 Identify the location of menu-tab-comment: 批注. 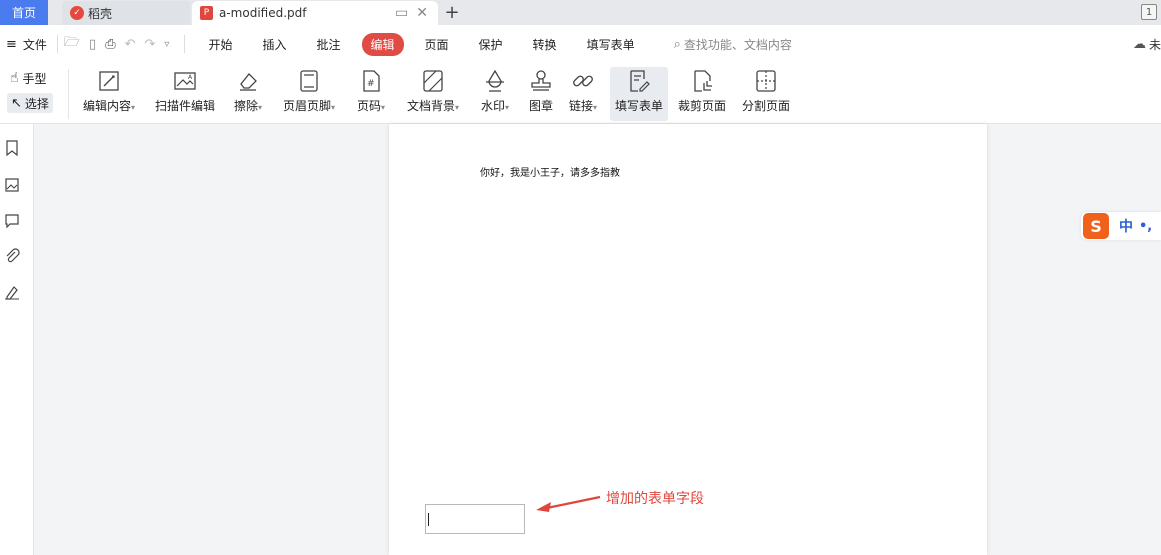
(328, 44).